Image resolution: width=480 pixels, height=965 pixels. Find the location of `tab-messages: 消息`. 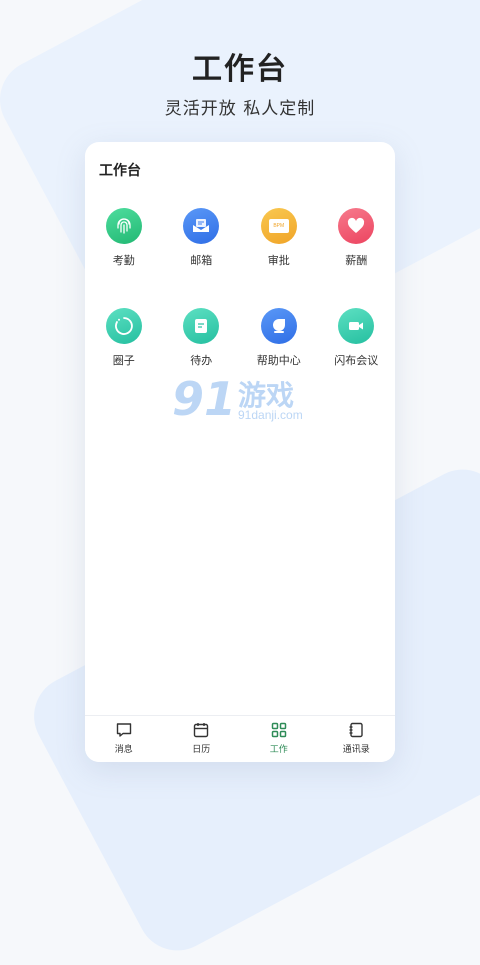

tab-messages: 消息 is located at coordinates (124, 739).